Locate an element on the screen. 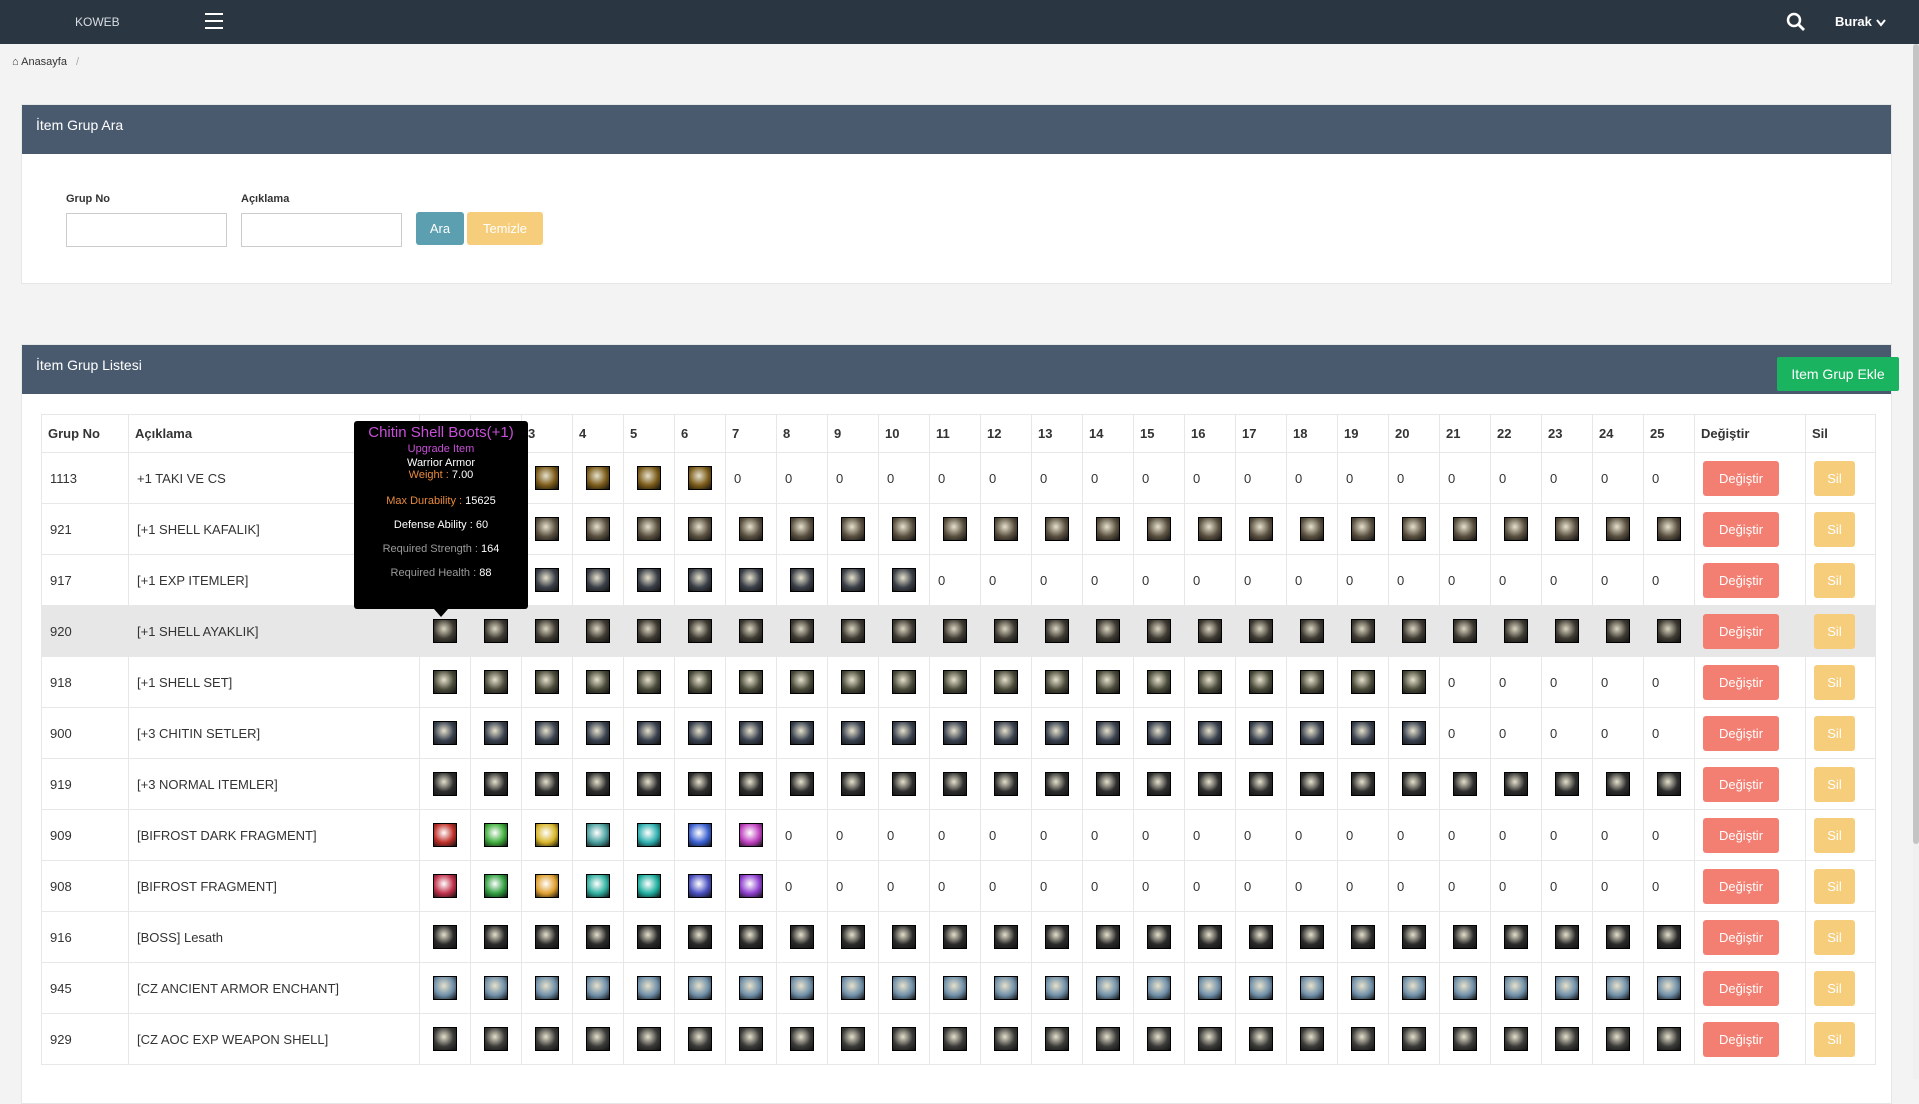  table-row: 916 [BOSS] Lesath Değiştir Sil is located at coordinates (958, 937).